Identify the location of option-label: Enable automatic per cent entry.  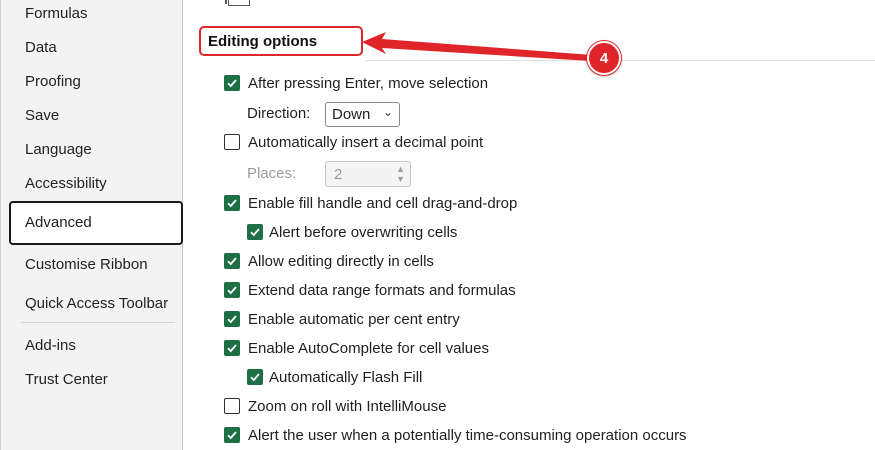
(354, 319).